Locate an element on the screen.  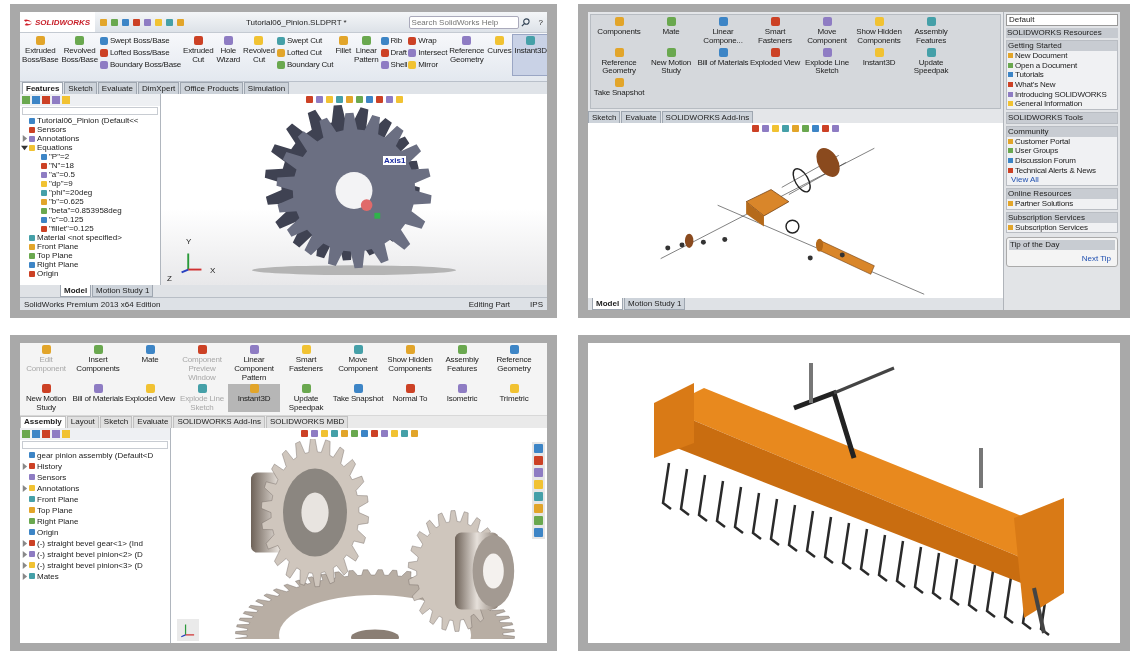
resource-link: Customer Portal is located at coordinates (1042, 141).